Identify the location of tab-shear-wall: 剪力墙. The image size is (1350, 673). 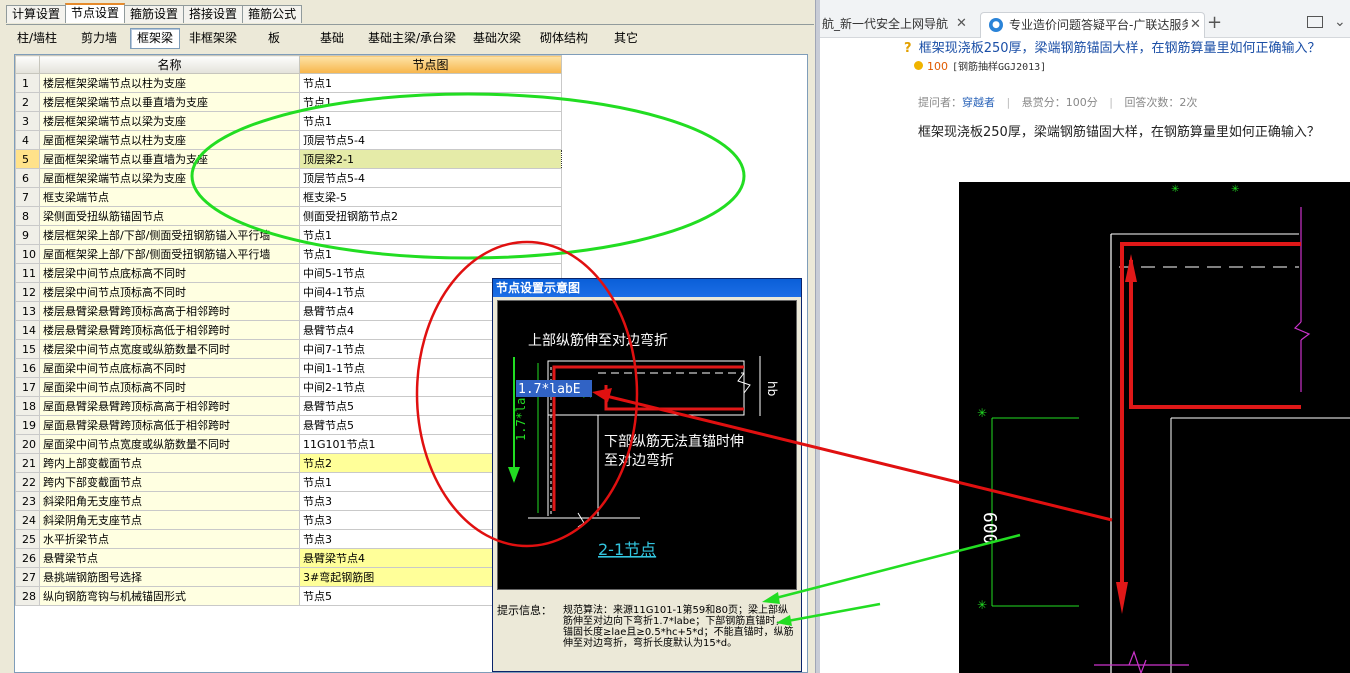
(99, 38).